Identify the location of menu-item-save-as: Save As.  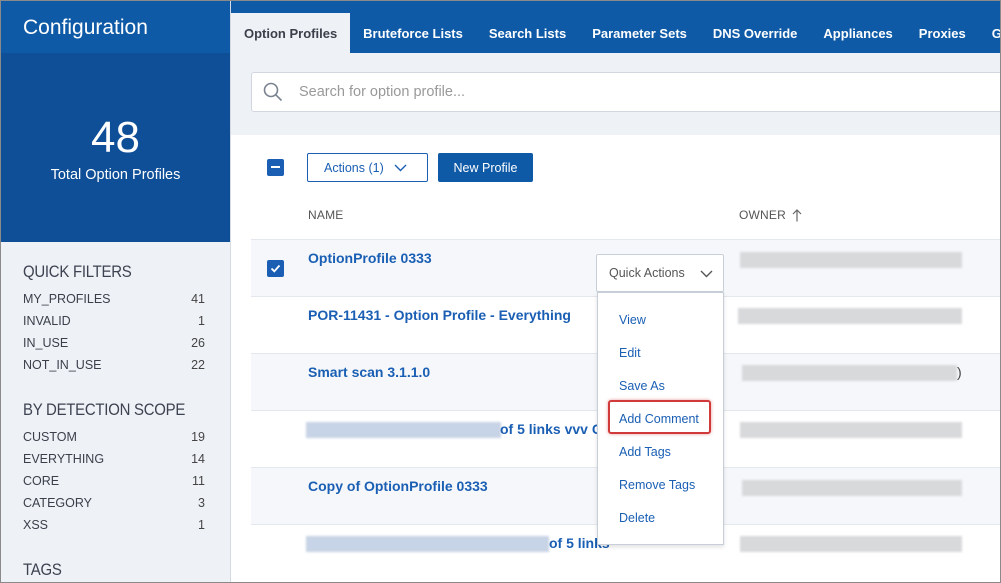
(642, 386).